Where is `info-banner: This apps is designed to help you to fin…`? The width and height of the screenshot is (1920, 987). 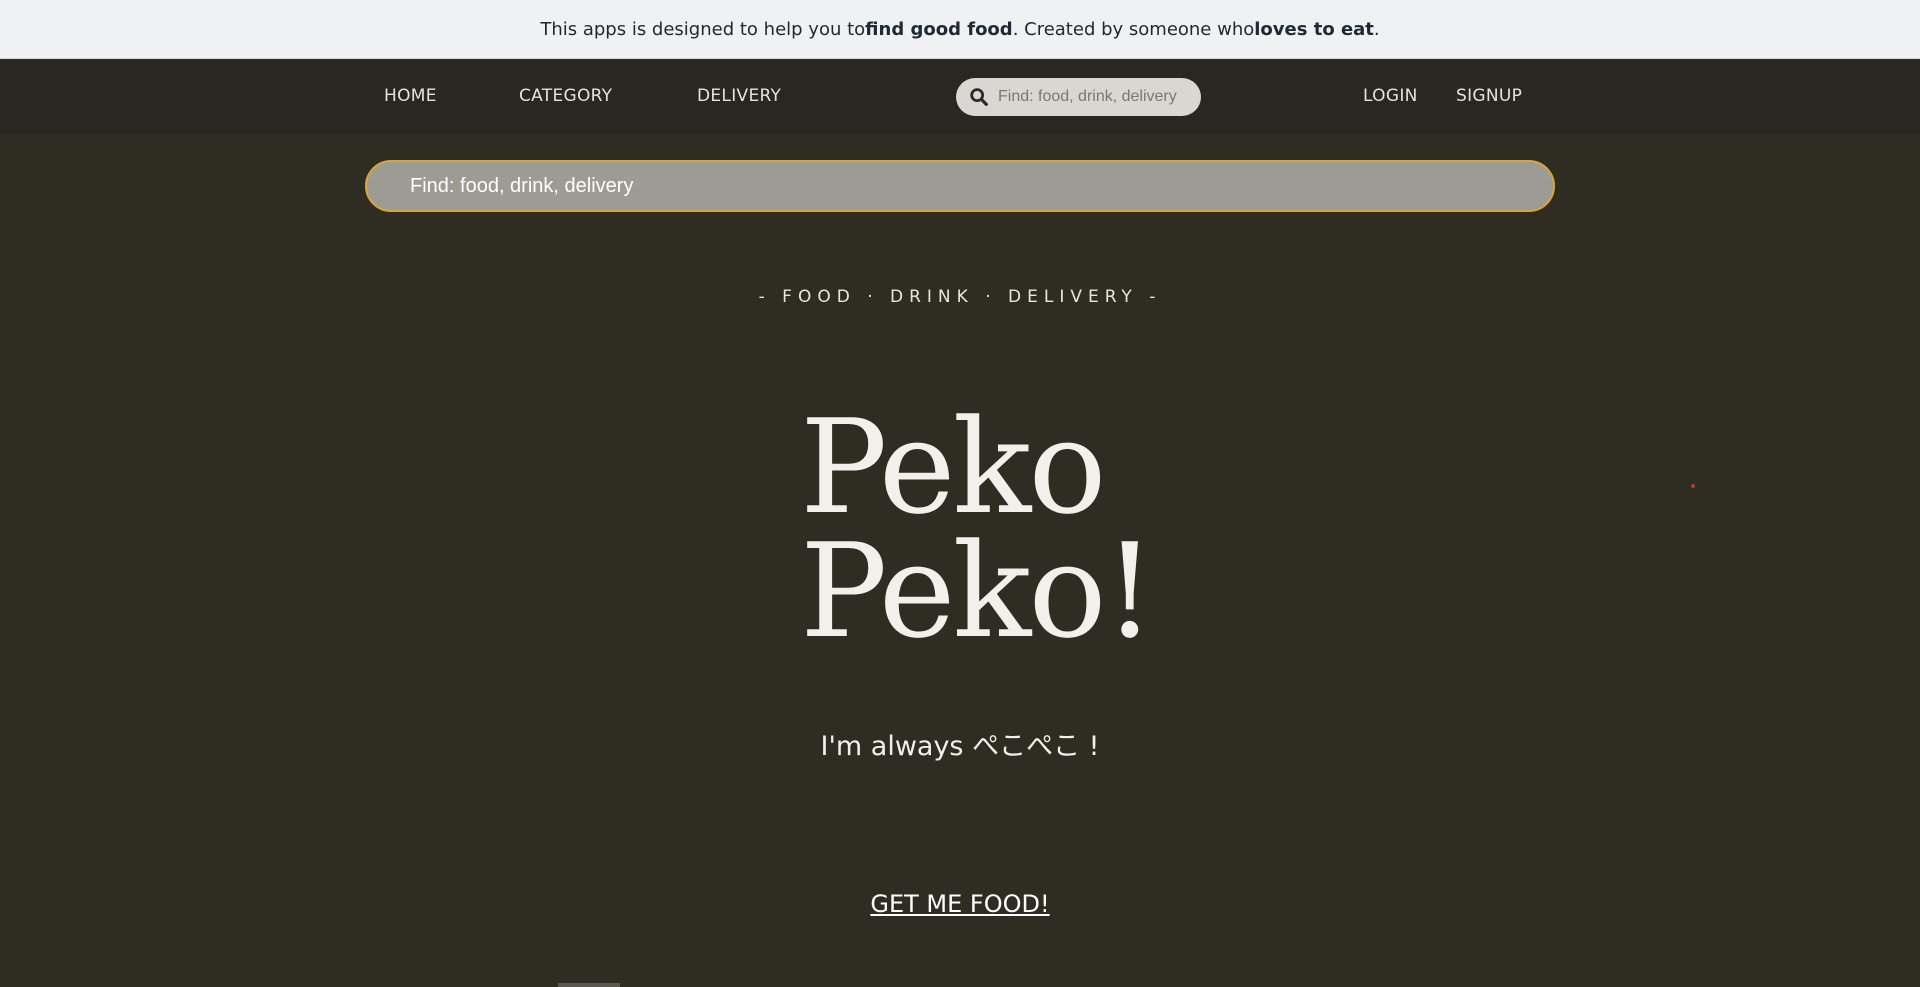
info-banner: This apps is designed to help you to fin… is located at coordinates (960, 29).